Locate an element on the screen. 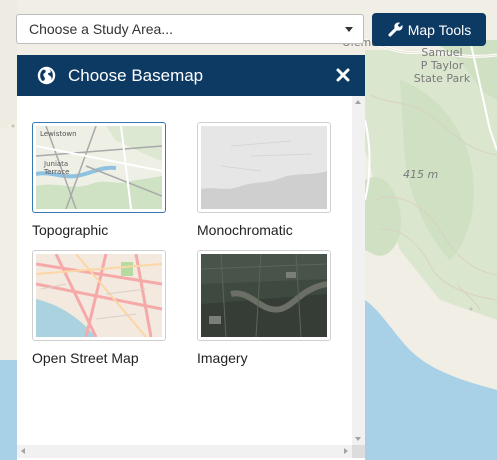  map-label-park-line1: Samuel is located at coordinates (442, 52).